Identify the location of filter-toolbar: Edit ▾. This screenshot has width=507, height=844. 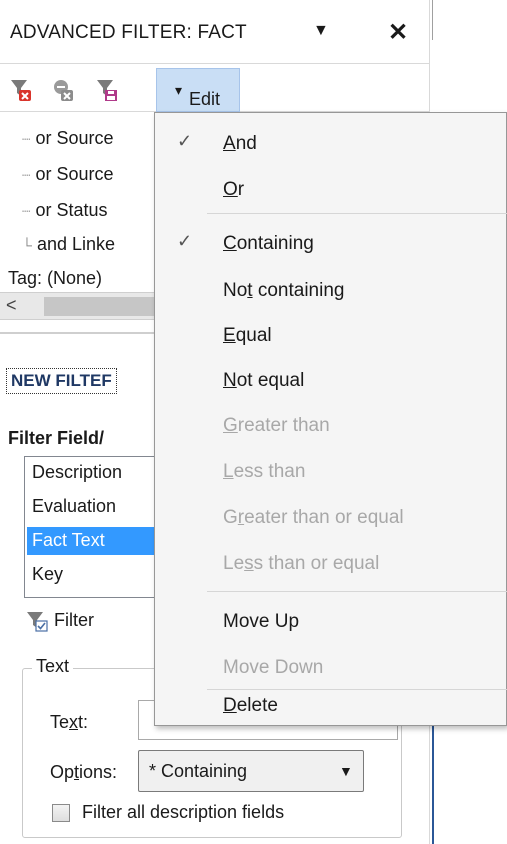
(215, 90).